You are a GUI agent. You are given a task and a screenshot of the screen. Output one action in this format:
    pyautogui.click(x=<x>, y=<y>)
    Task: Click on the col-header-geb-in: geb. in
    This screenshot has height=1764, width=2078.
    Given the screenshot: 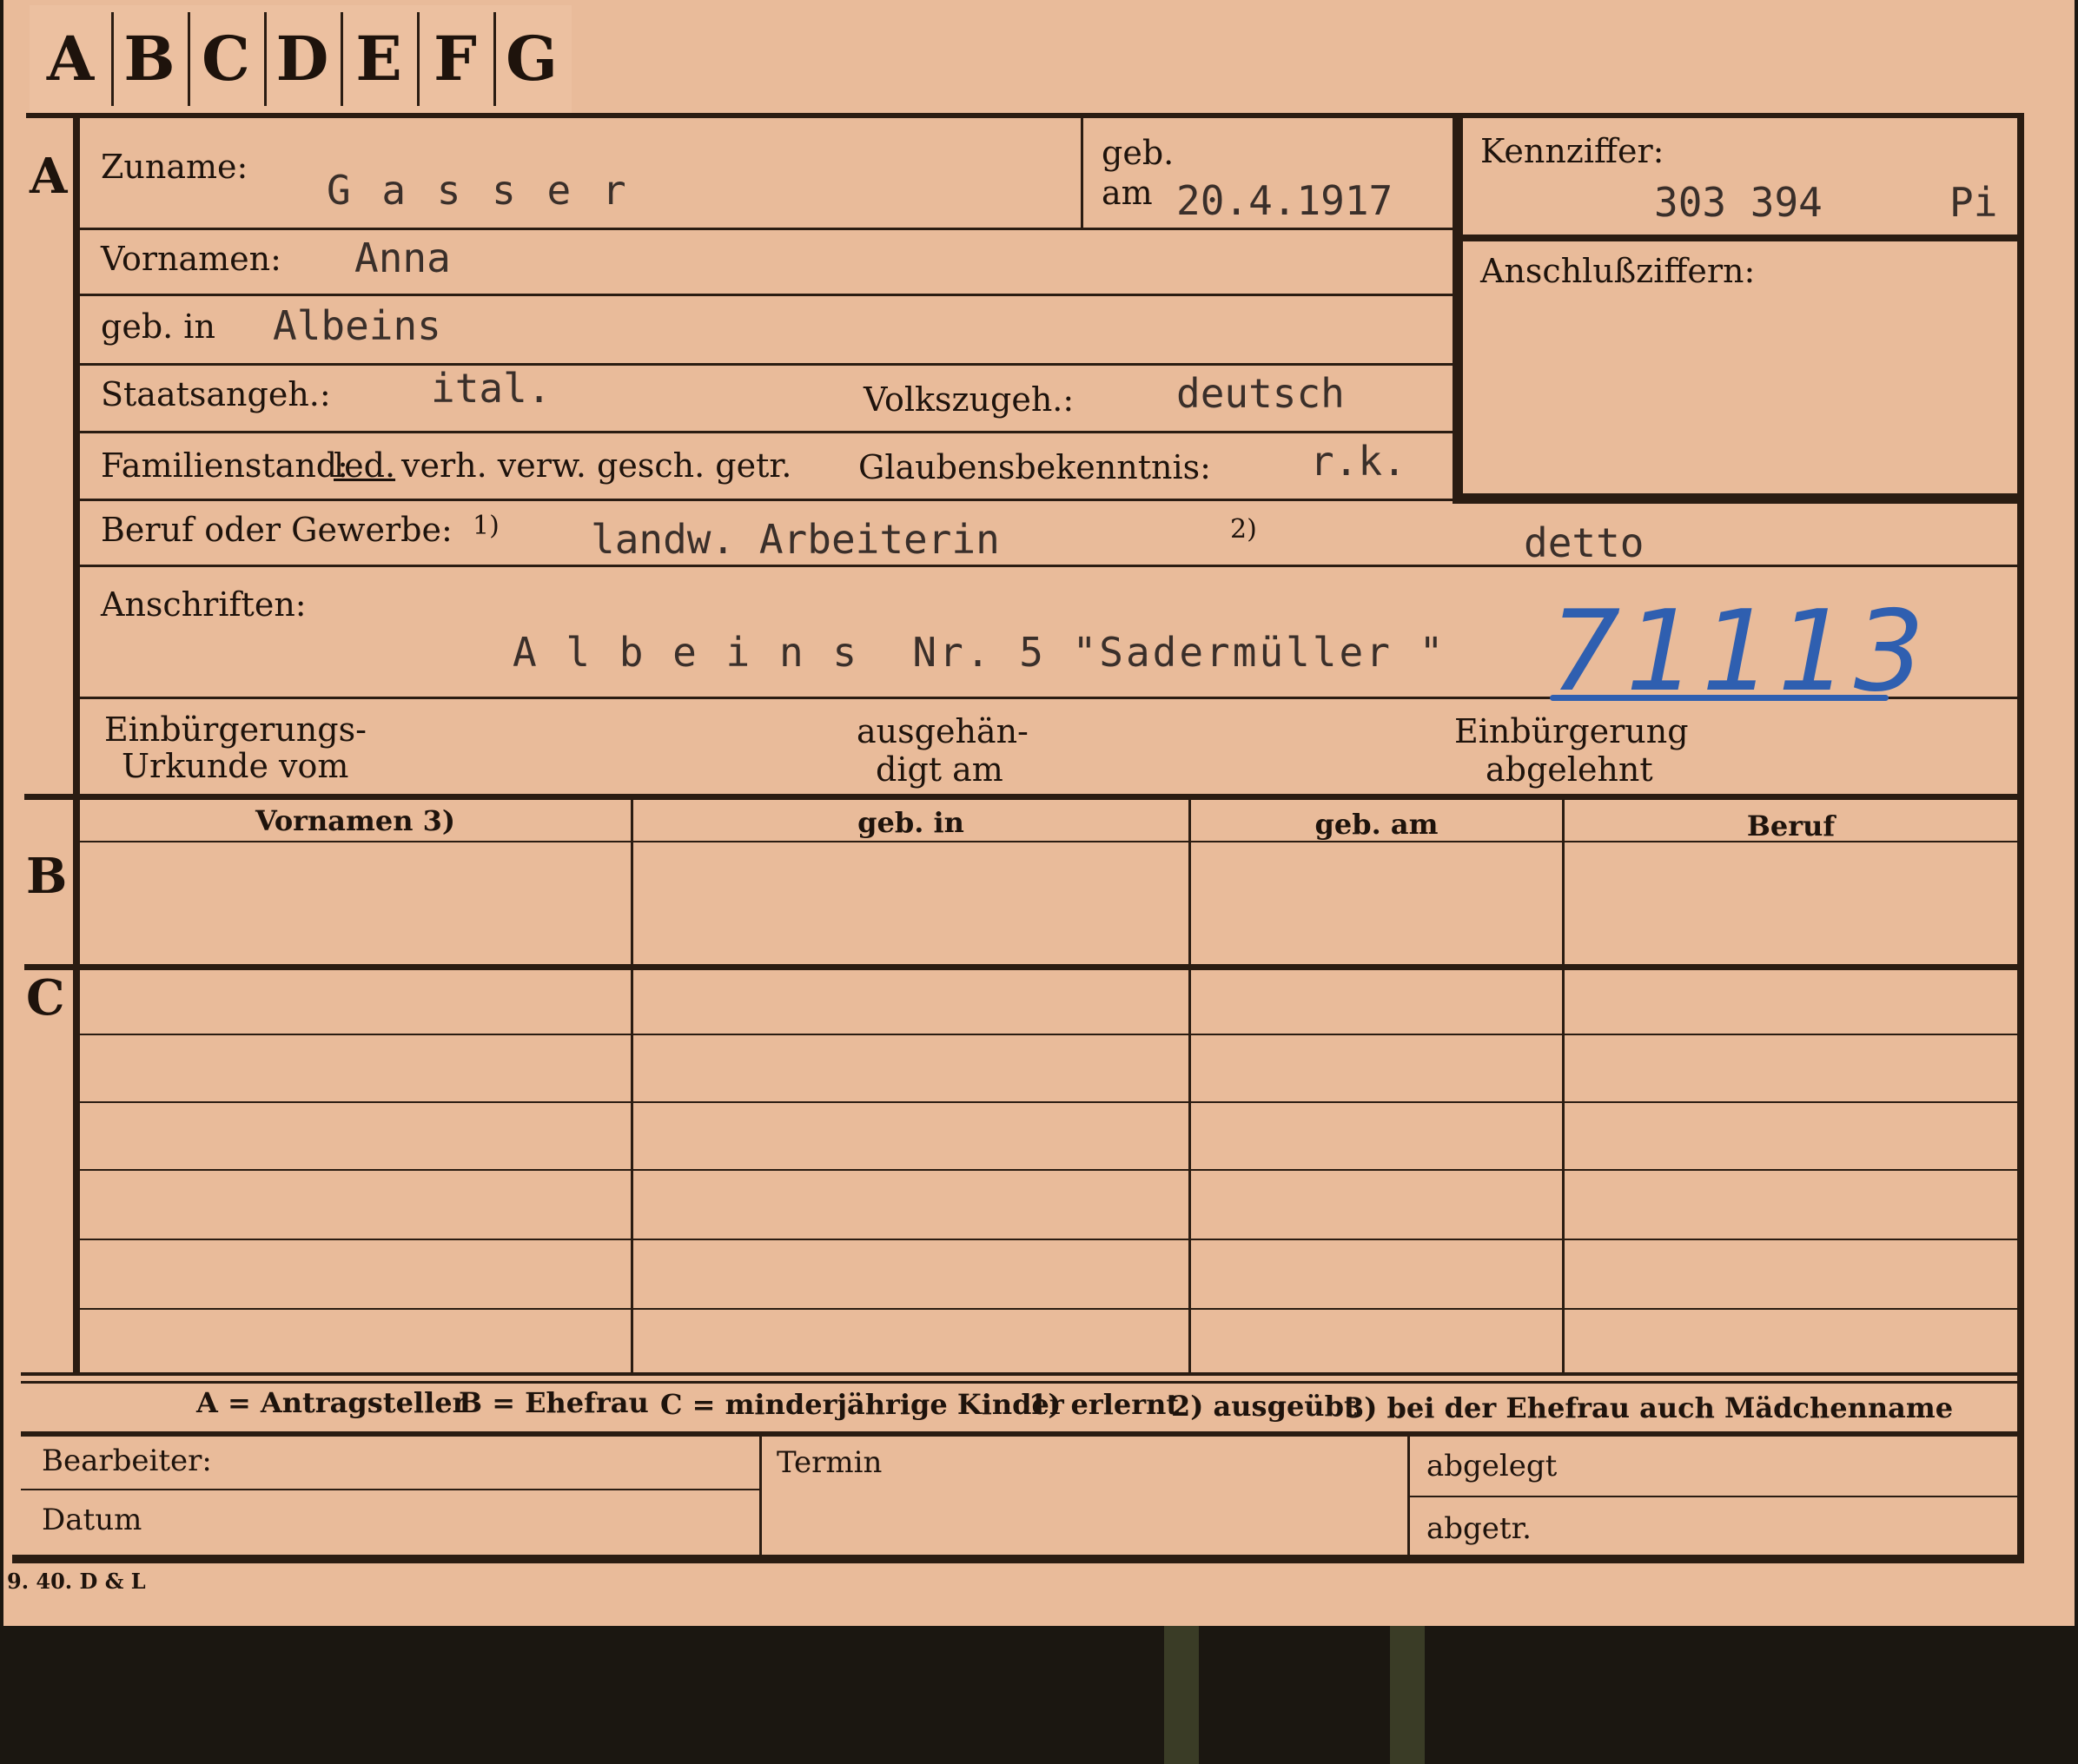 What is the action you would take?
    pyautogui.click(x=910, y=822)
    